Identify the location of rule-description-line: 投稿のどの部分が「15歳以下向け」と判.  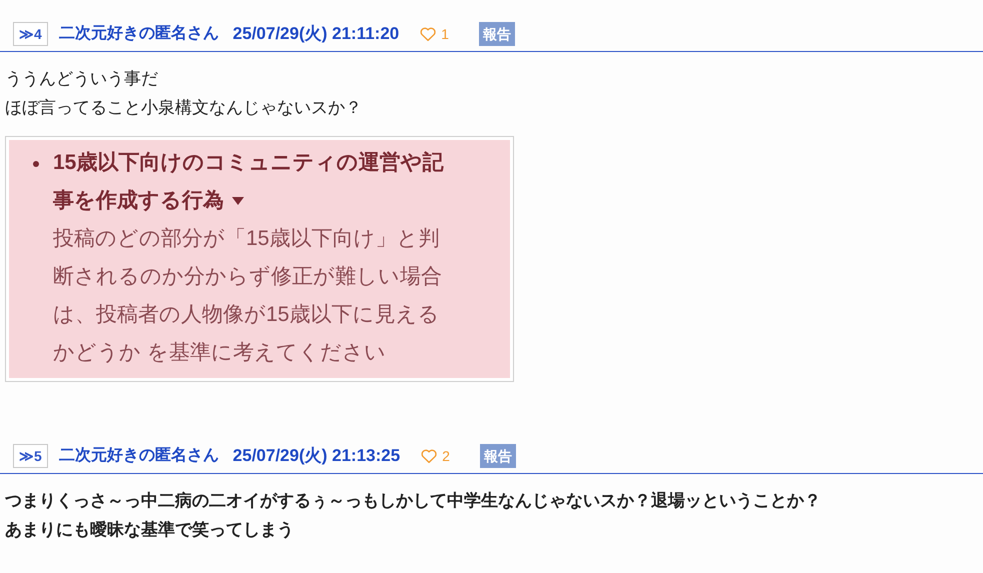
(246, 239).